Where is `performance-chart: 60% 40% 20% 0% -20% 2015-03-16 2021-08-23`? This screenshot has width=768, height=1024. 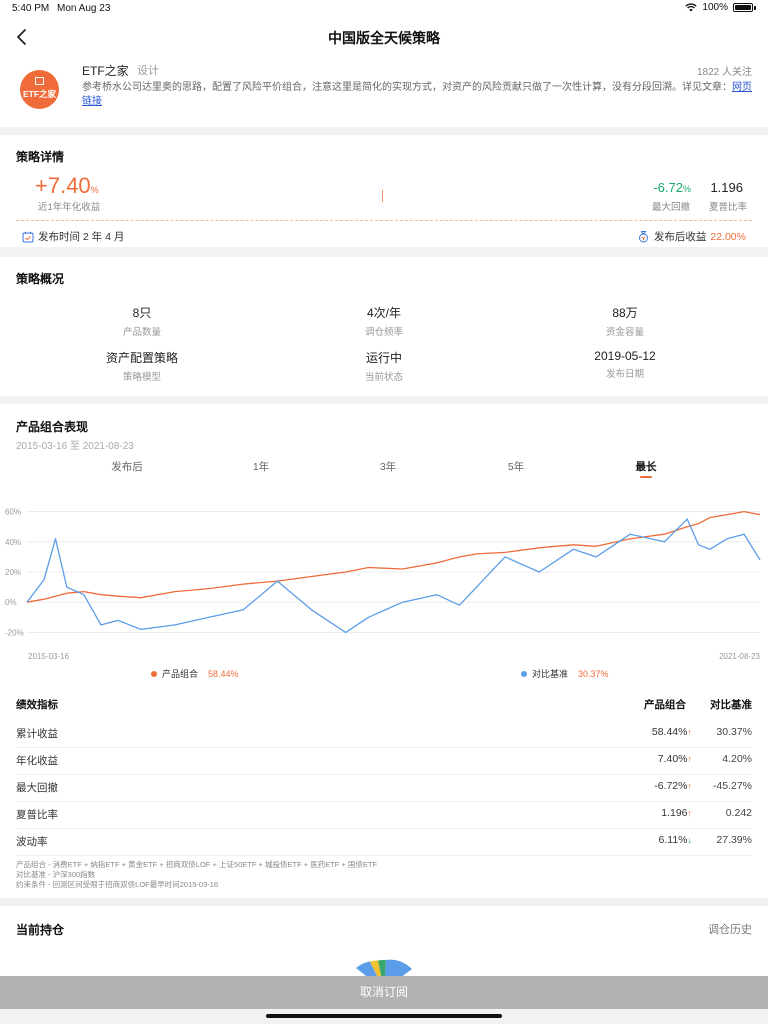
performance-chart: 60% 40% 20% 0% -20% 2015-03-16 2021-08-23 is located at coordinates (383, 584).